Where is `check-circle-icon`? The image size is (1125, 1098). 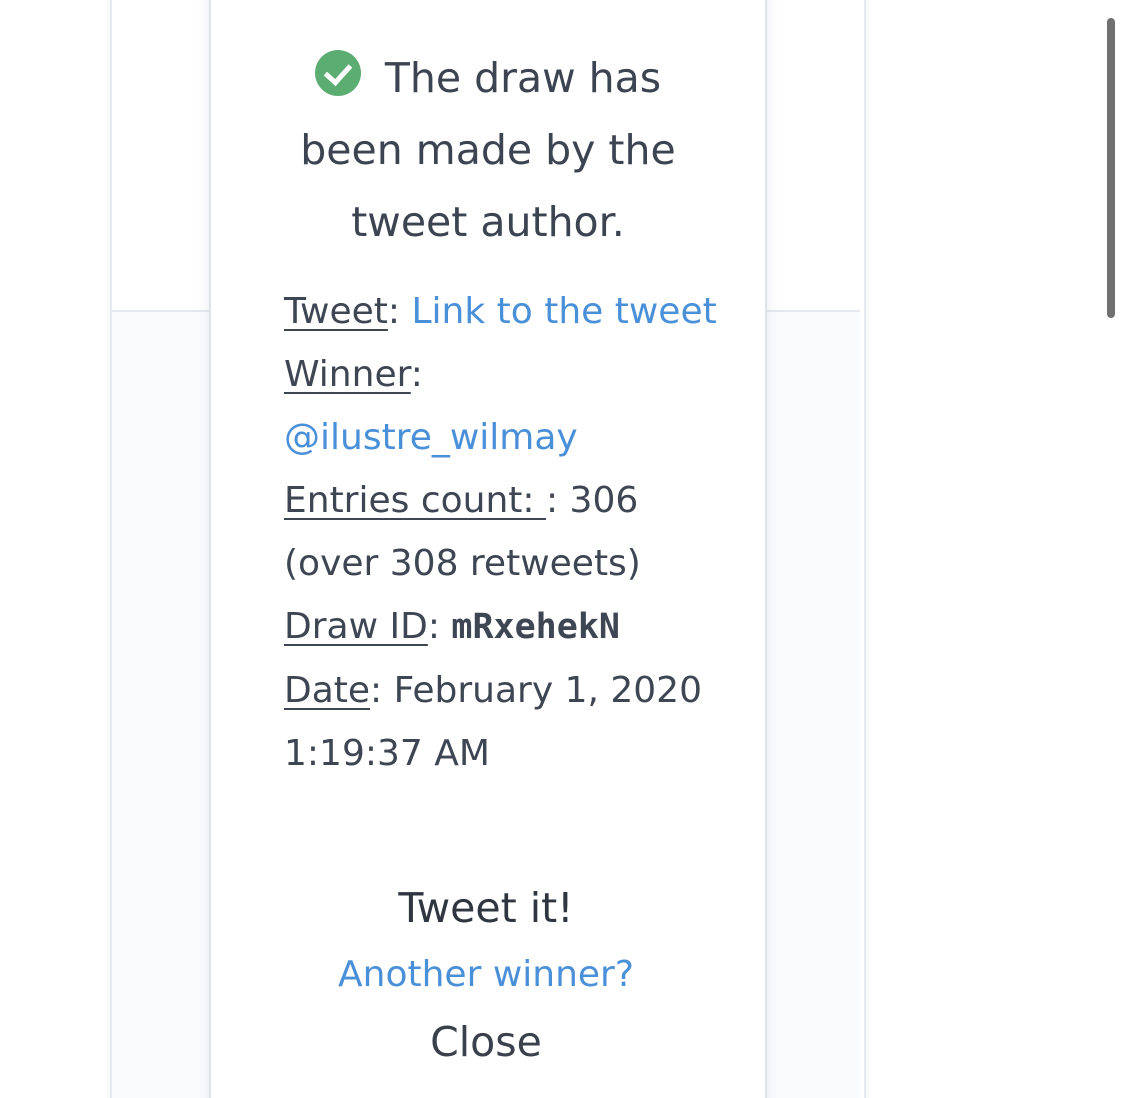 check-circle-icon is located at coordinates (337, 73).